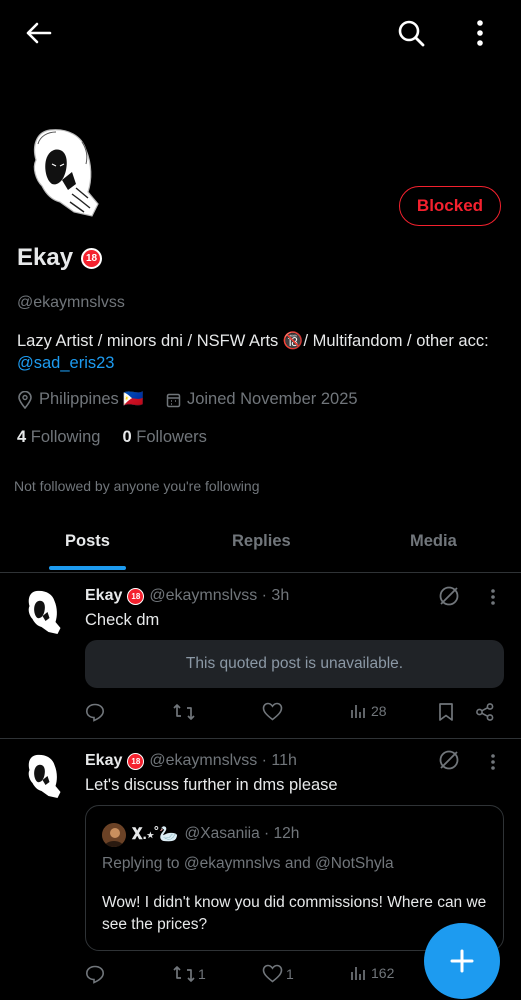 The width and height of the screenshot is (521, 1000). I want to click on follow-counts: 4 Following 0 Followers, so click(112, 437).